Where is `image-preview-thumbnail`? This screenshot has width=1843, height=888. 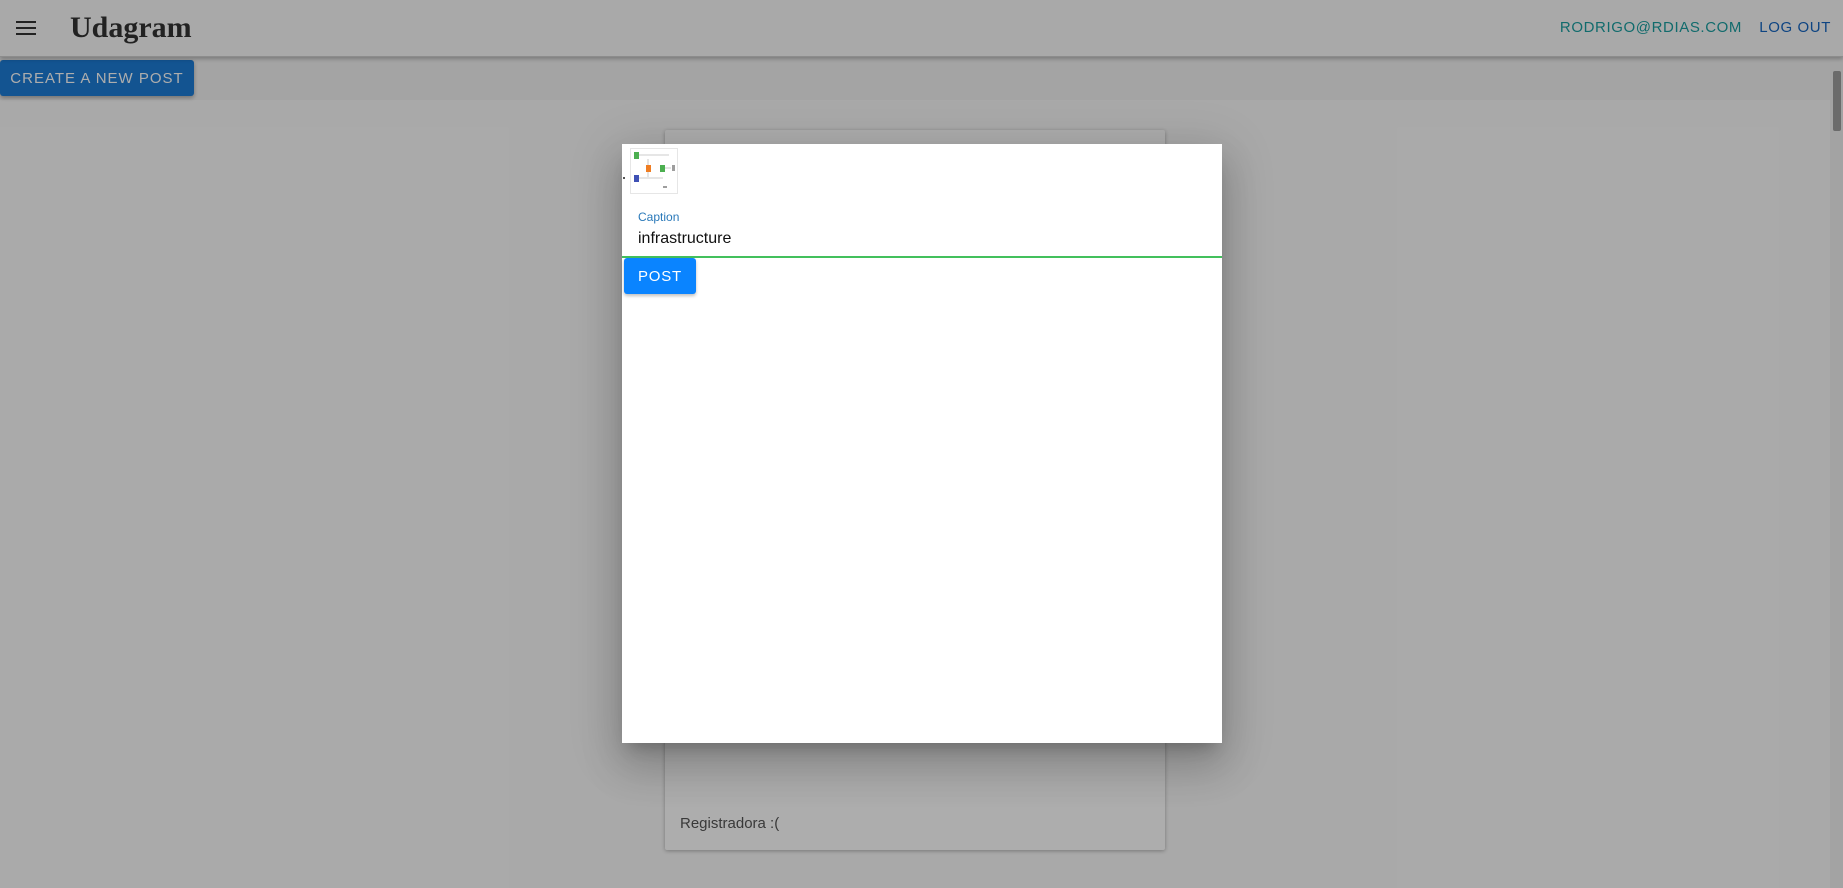 image-preview-thumbnail is located at coordinates (654, 171).